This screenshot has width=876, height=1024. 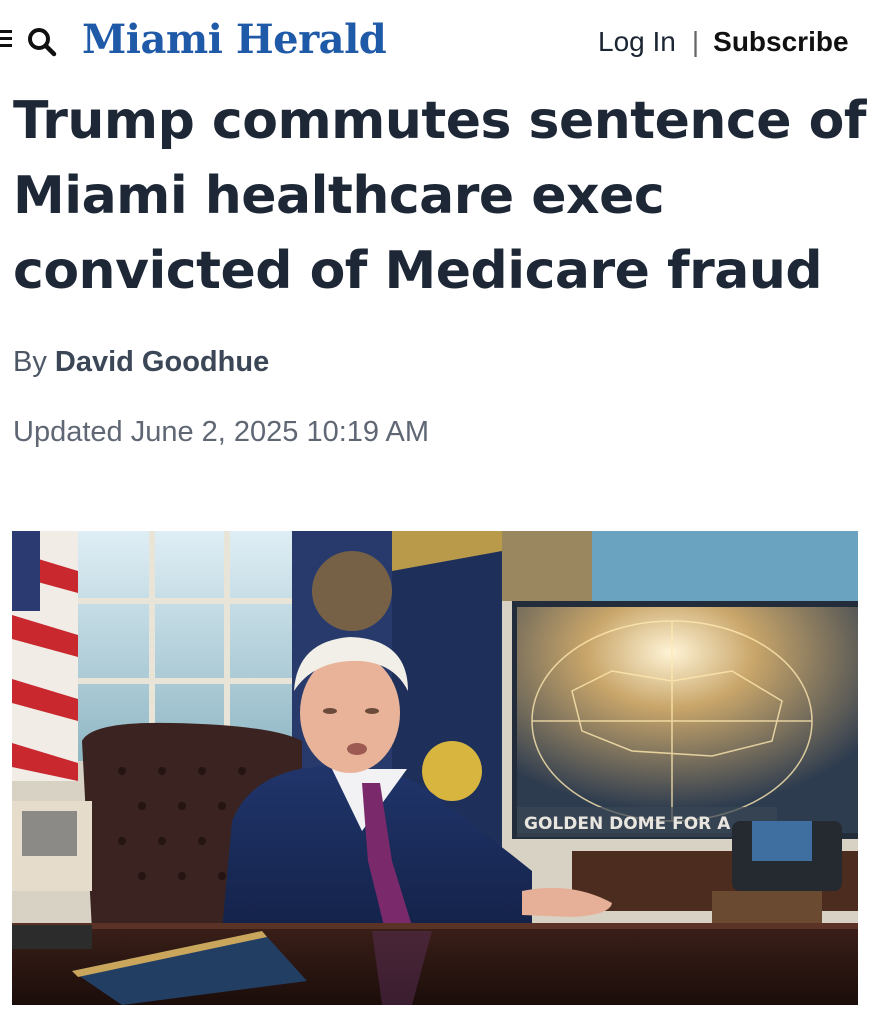 I want to click on menu-icon, so click(x=8, y=39).